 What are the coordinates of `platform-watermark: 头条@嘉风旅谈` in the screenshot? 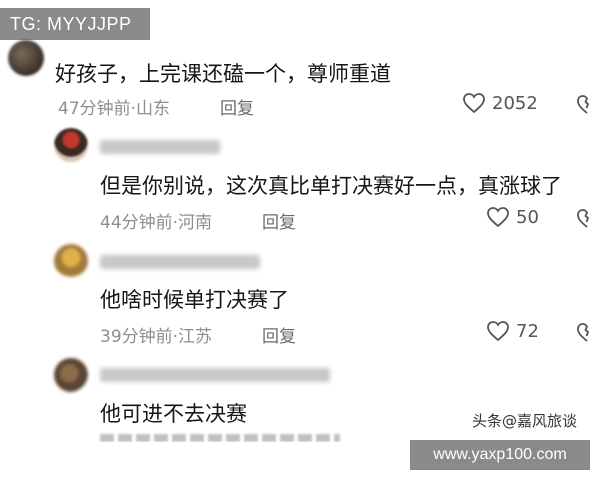 It's located at (525, 421).